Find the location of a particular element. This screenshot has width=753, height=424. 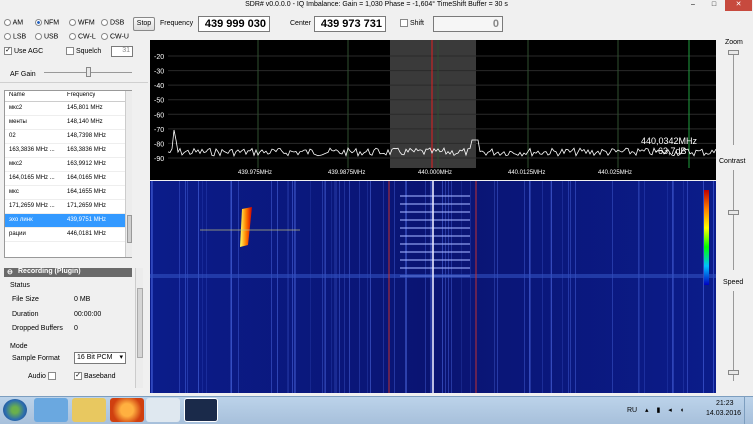

mode-am: AM is located at coordinates (13, 22).